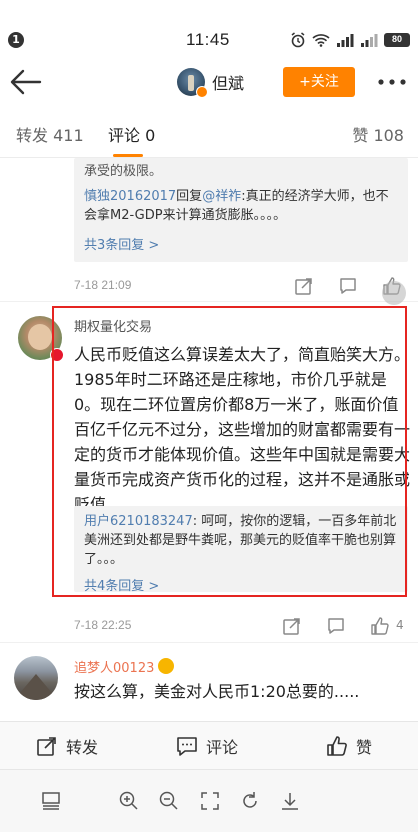 The height and width of the screenshot is (832, 418). Describe the element at coordinates (82, 747) in the screenshot. I see `repost-label: 转发` at that location.